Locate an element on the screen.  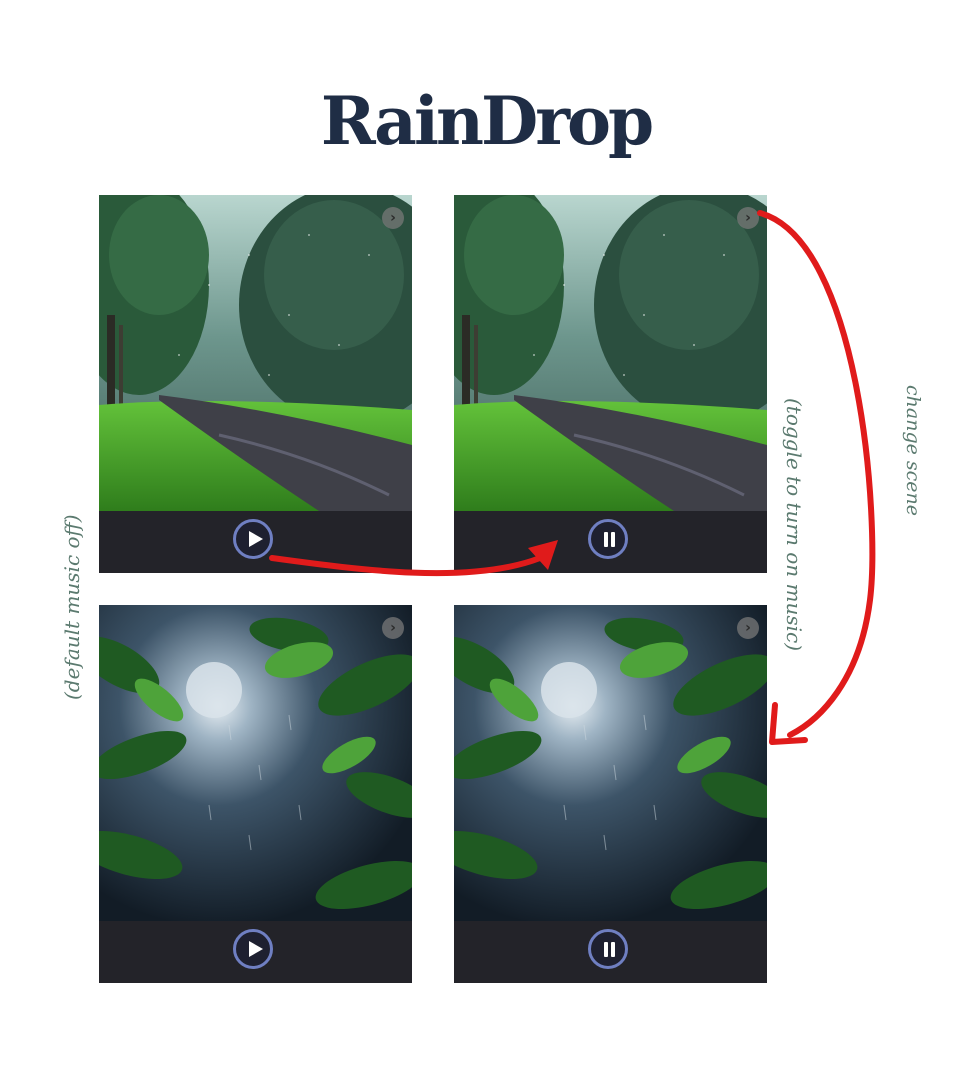
annotation-toggle-music: (toggle to turn on music) is located at coordinates (794, 525).